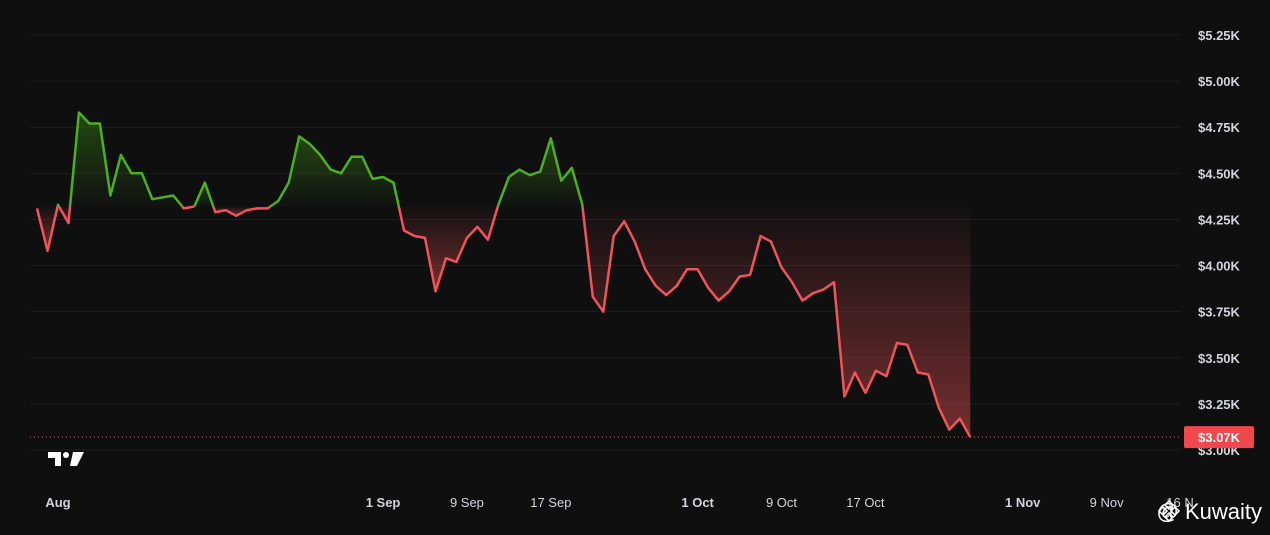 The width and height of the screenshot is (1270, 535). What do you see at coordinates (1219, 266) in the screenshot?
I see `y-tick-label: $4.00K` at bounding box center [1219, 266].